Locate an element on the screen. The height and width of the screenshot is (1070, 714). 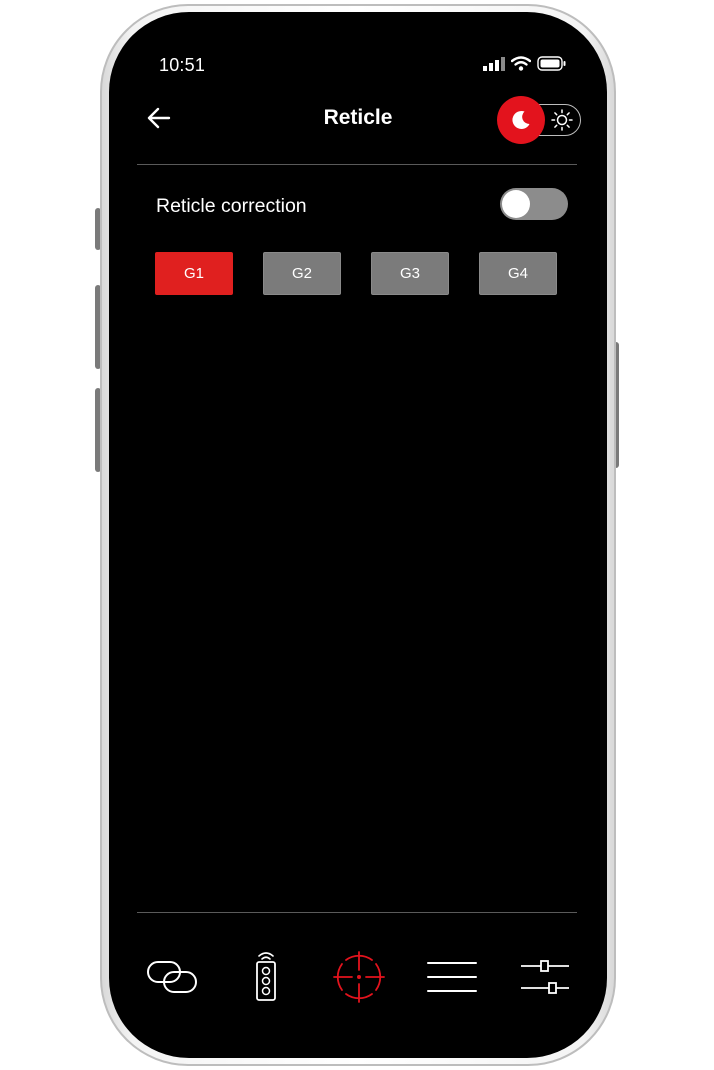
battery-icon is located at coordinates (551, 63).